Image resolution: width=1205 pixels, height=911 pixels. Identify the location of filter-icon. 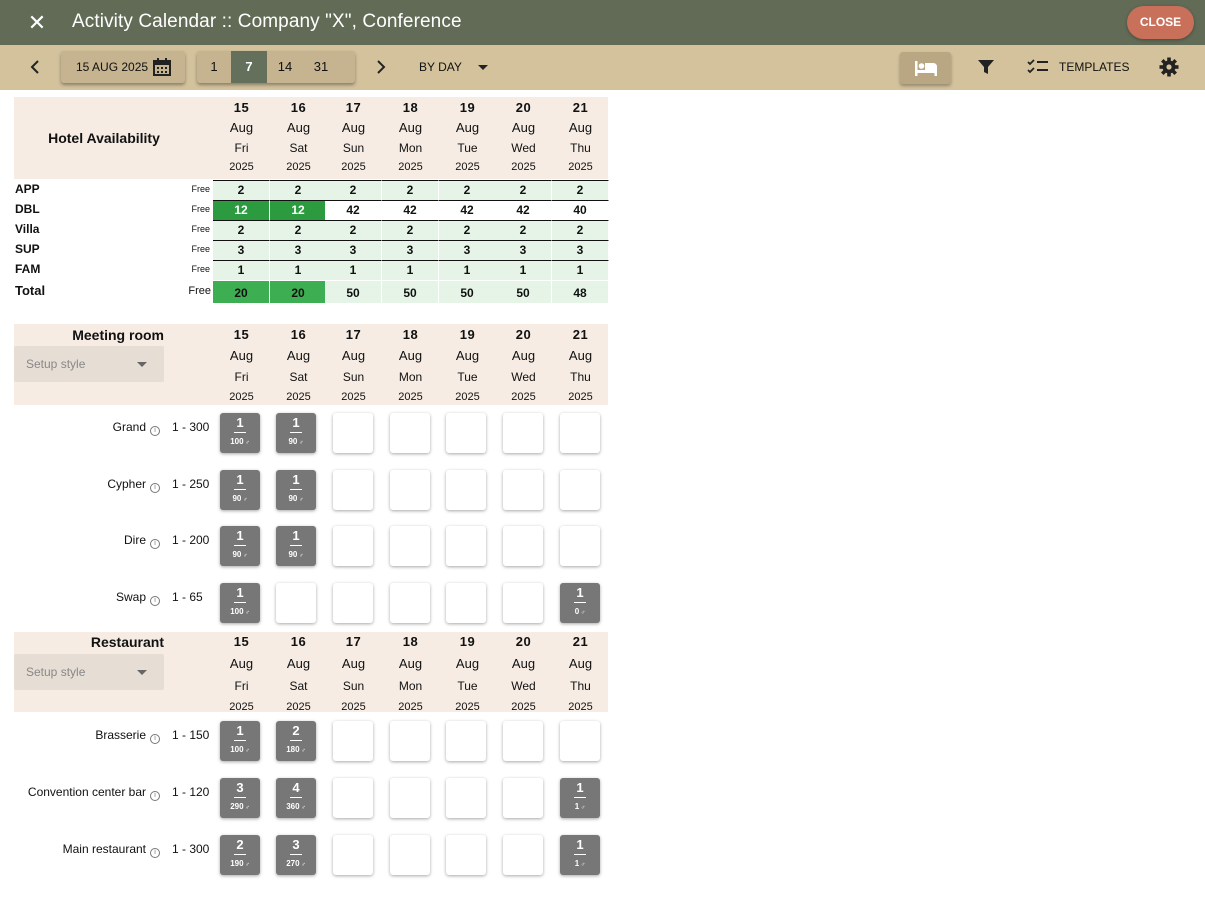
(986, 67).